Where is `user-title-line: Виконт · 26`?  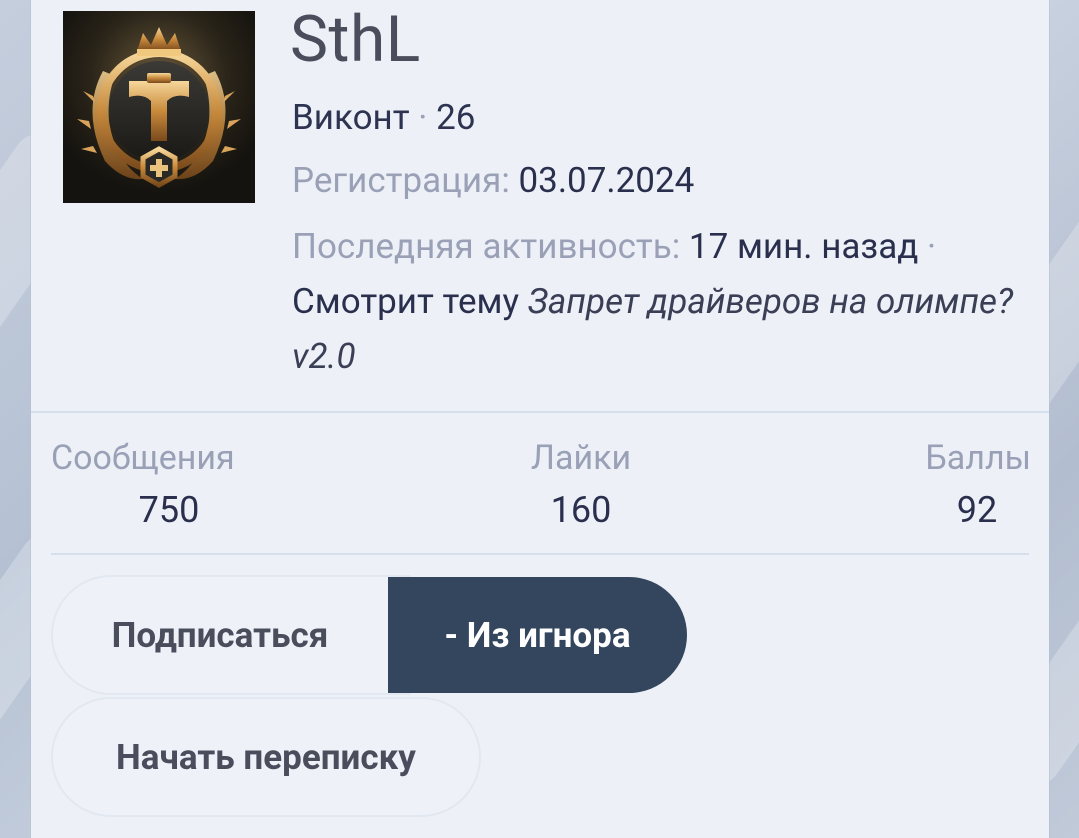 user-title-line: Виконт · 26 is located at coordinates (383, 118).